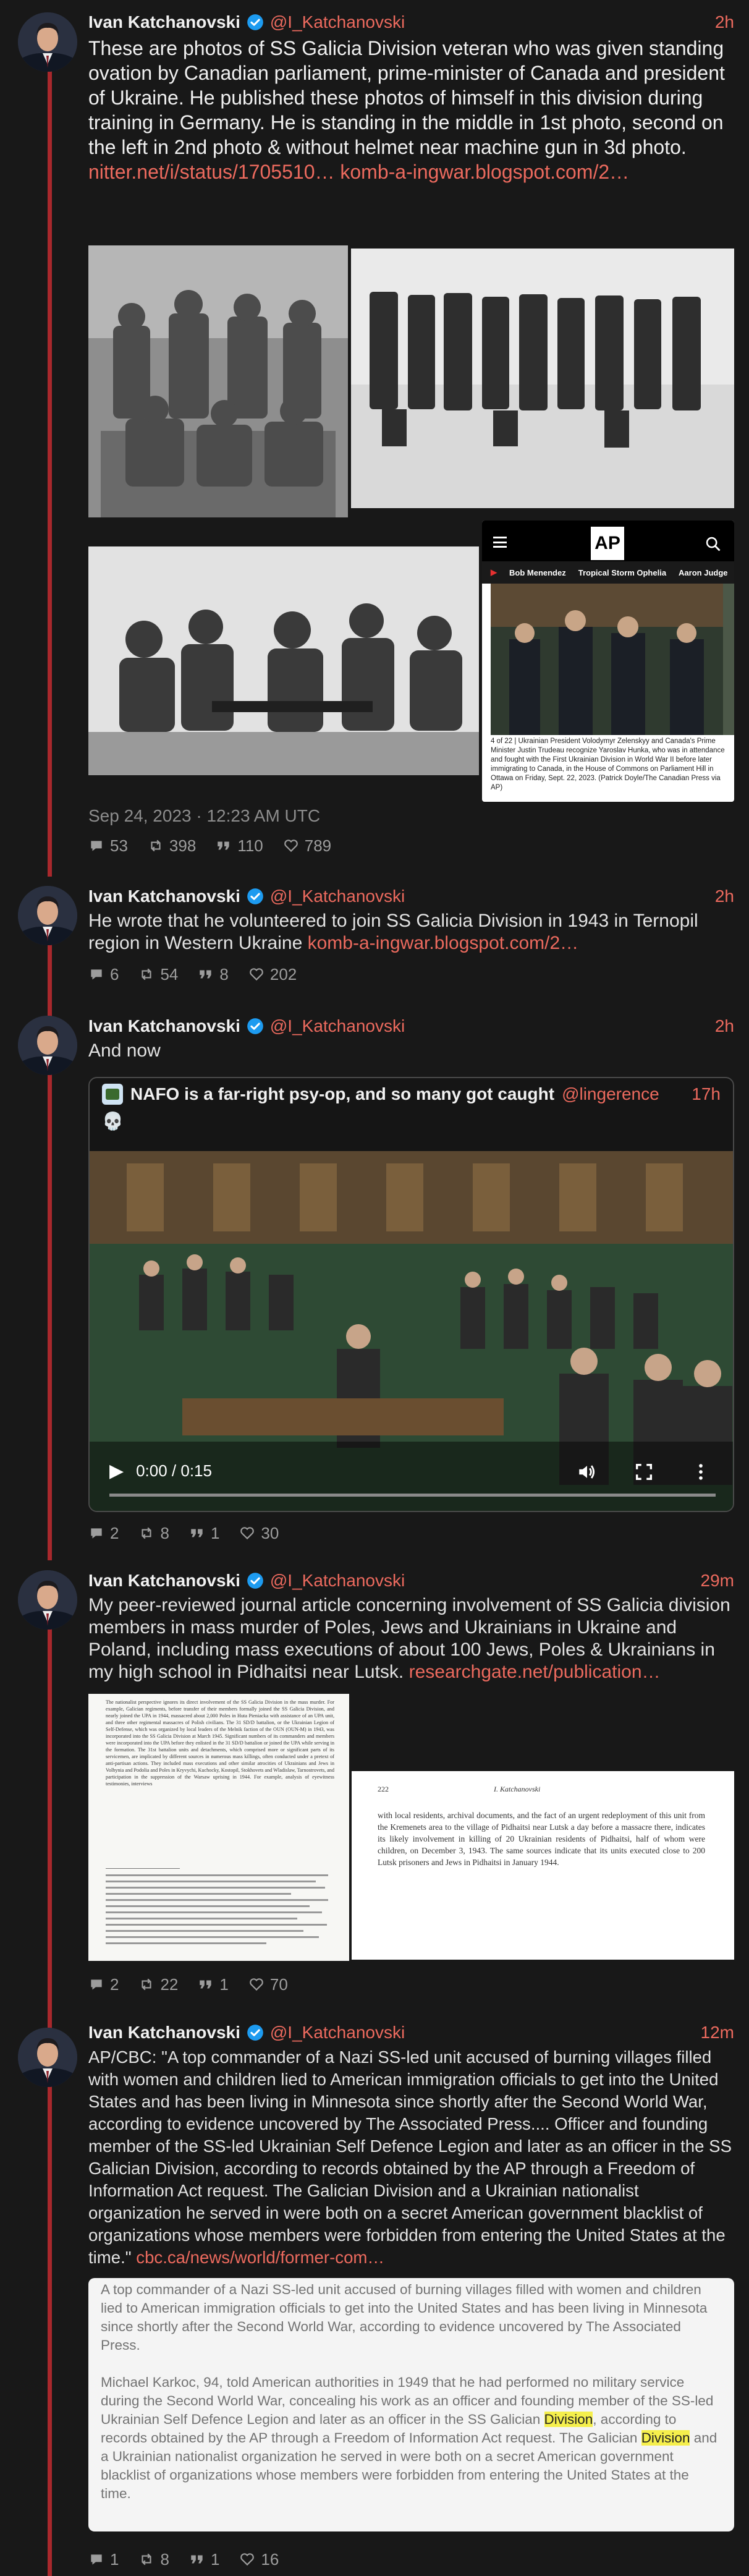 The height and width of the screenshot is (2576, 749). What do you see at coordinates (218, 381) in the screenshot?
I see `photo-soldiers-group` at bounding box center [218, 381].